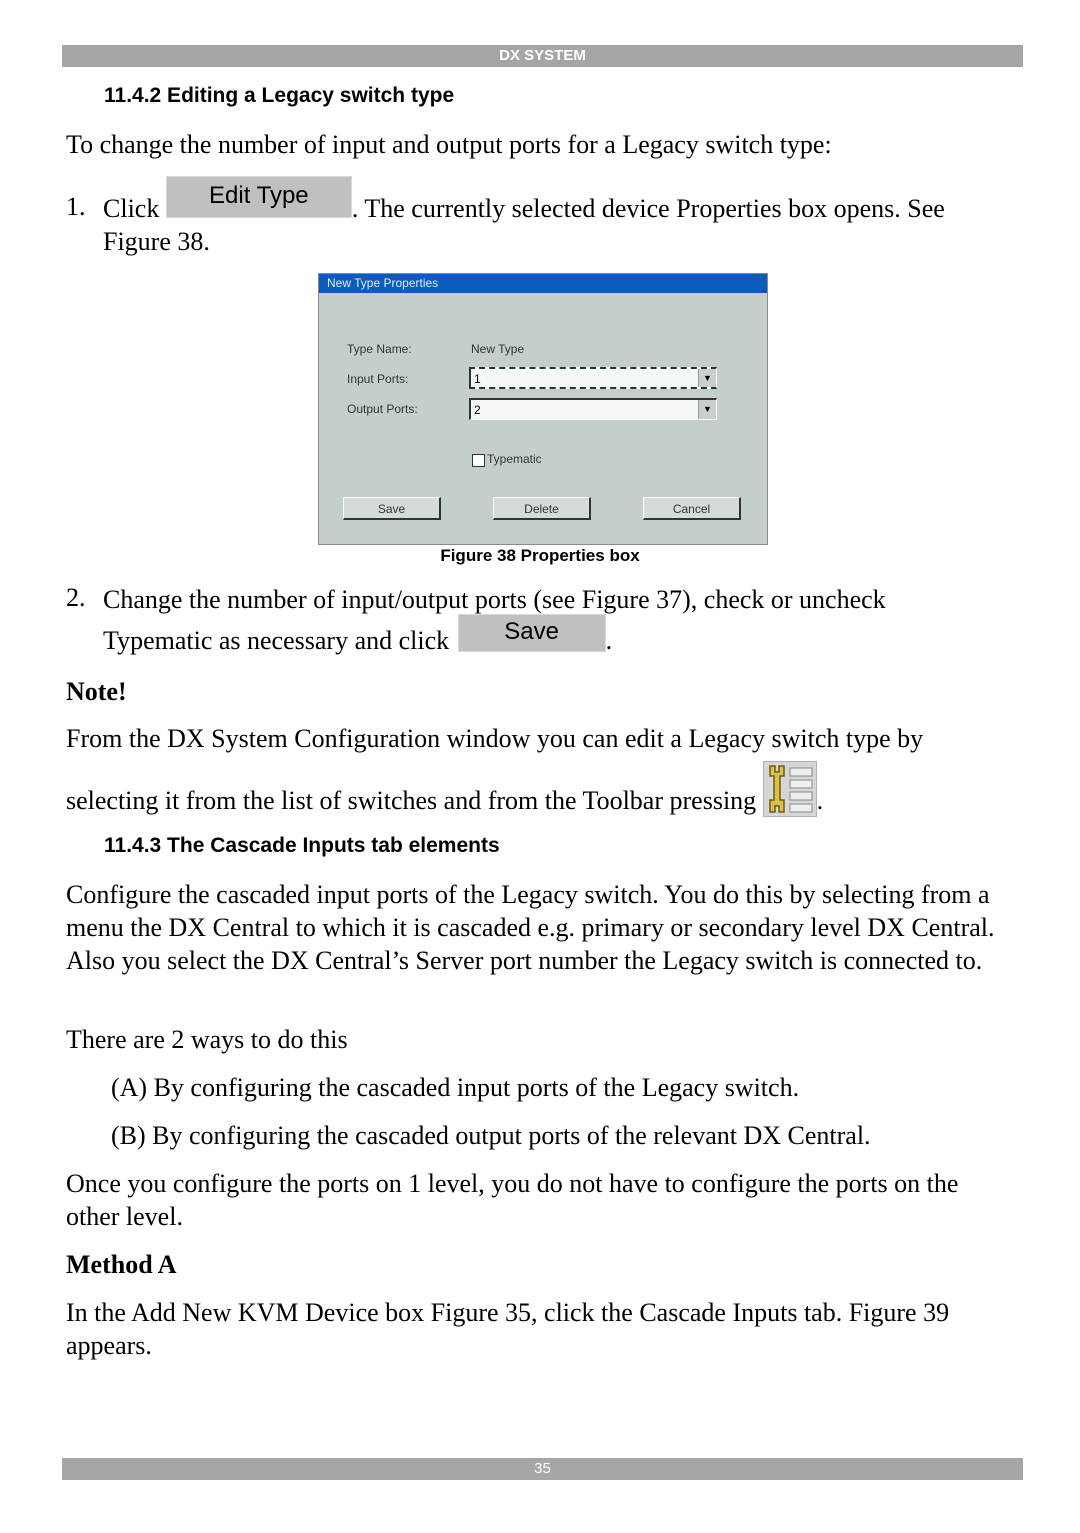 This screenshot has width=1080, height=1533. Describe the element at coordinates (279, 95) in the screenshot. I see `section-heading-editing-legacy: 11.4.2 Editing a Legacy switch type` at that location.